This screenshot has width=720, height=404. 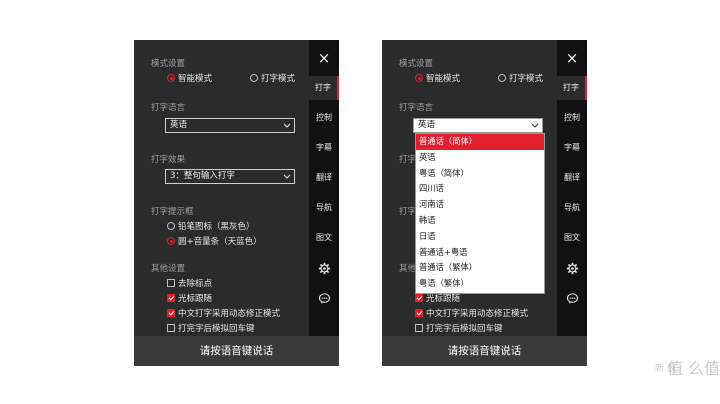 I want to click on dropdown-item-korean: 韩语, so click(x=480, y=221).